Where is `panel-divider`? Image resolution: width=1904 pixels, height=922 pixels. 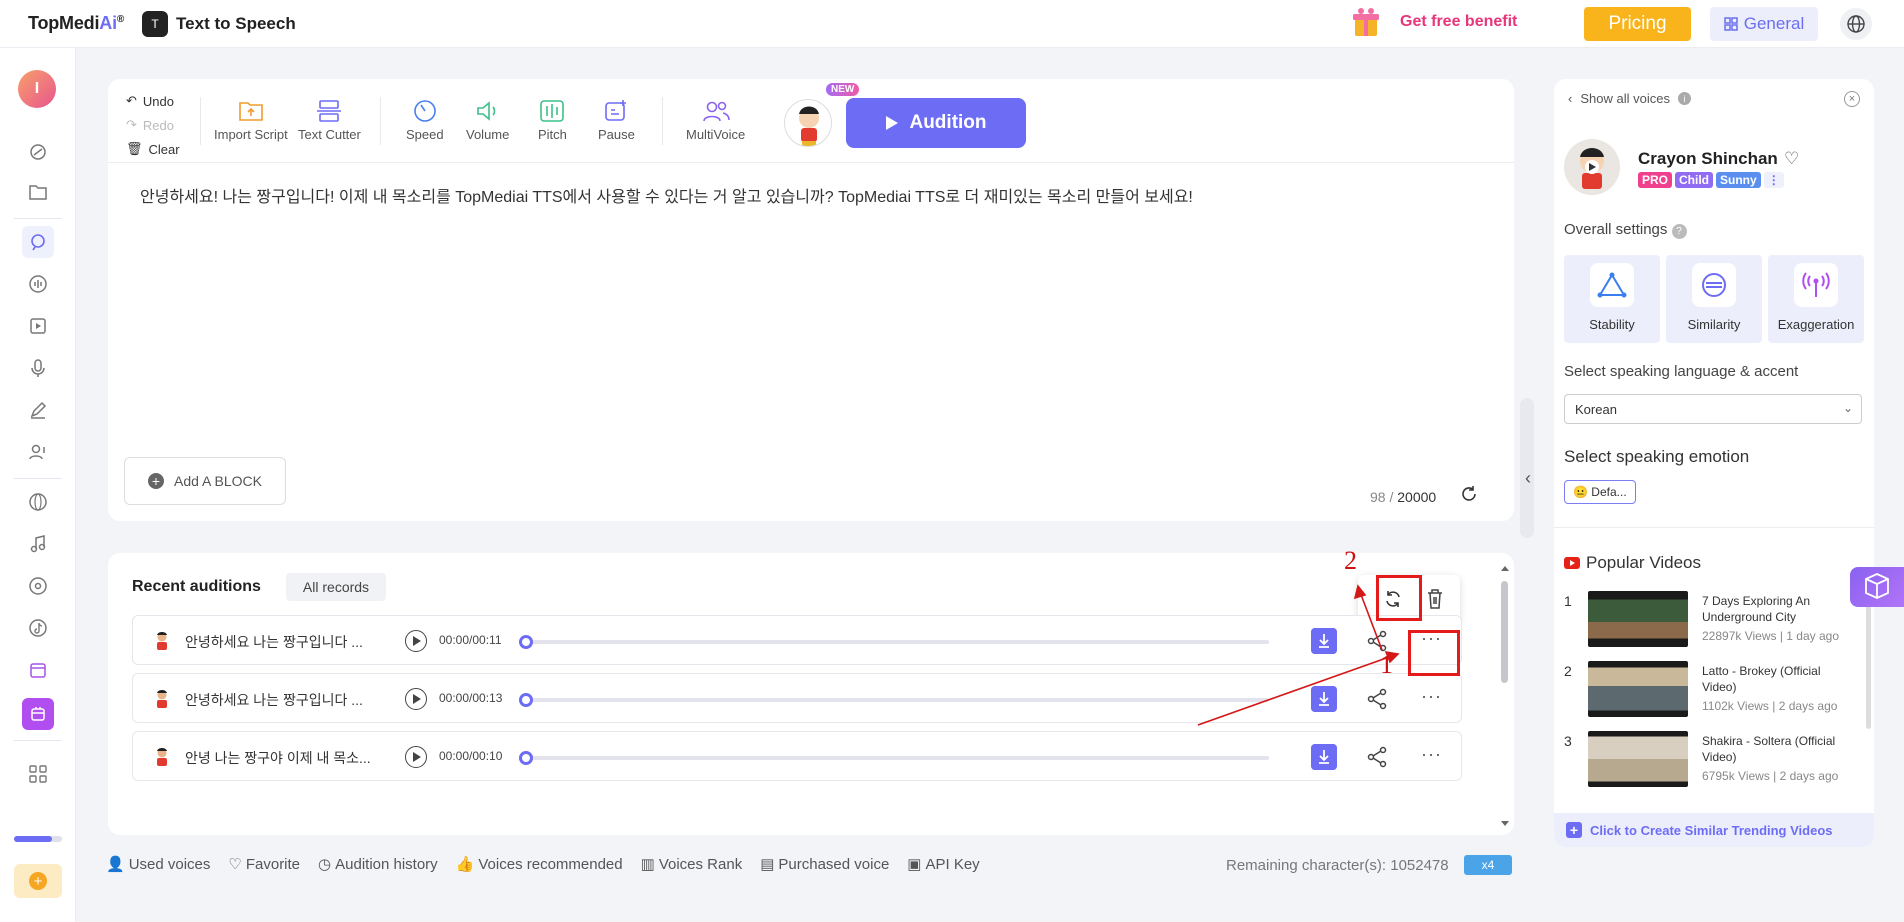 panel-divider is located at coordinates (1714, 527).